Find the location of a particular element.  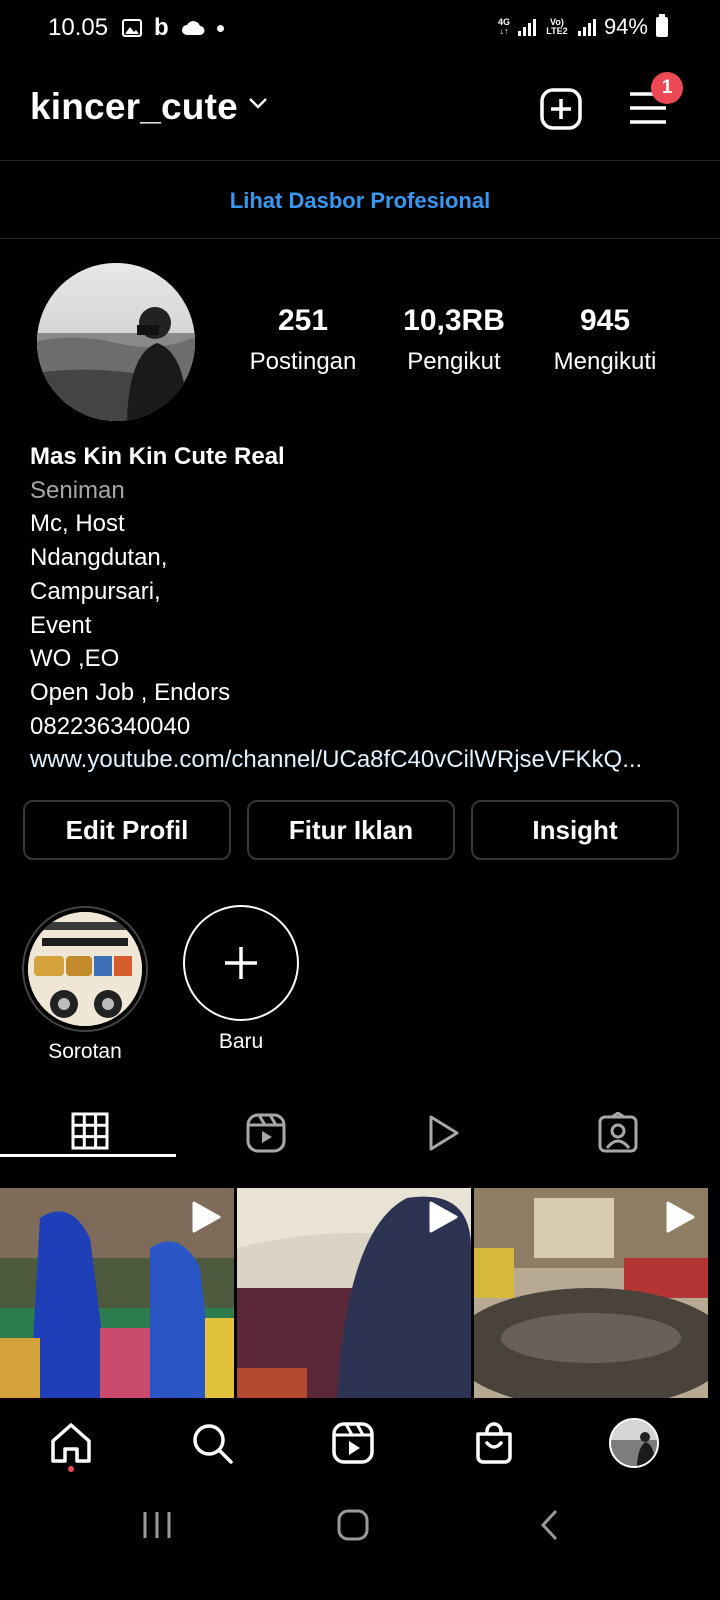

status-bar: 10.05 b 4G ↓↑ Vo) LTE2 94% is located at coordinates (360, 29).